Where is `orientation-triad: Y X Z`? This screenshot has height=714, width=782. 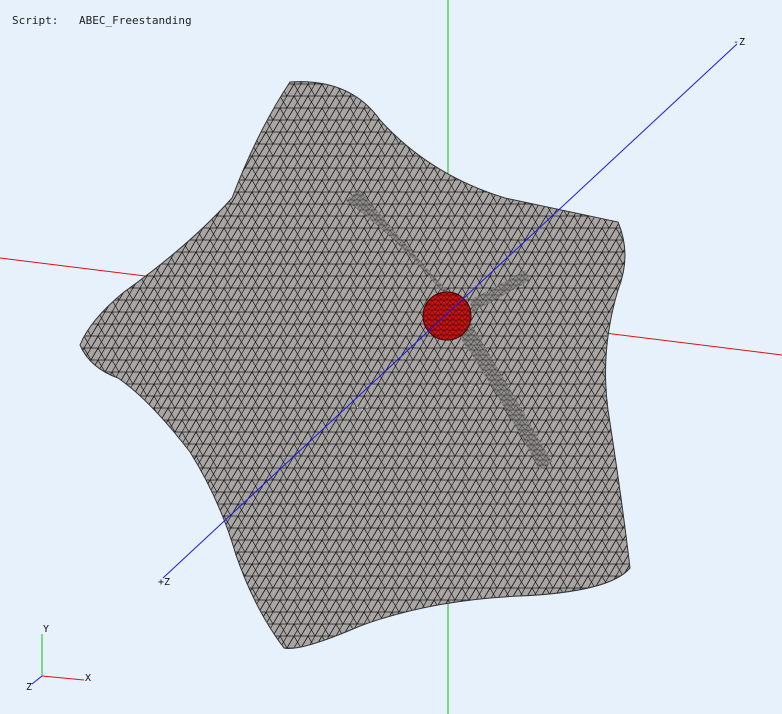 orientation-triad: Y X Z is located at coordinates (58, 658).